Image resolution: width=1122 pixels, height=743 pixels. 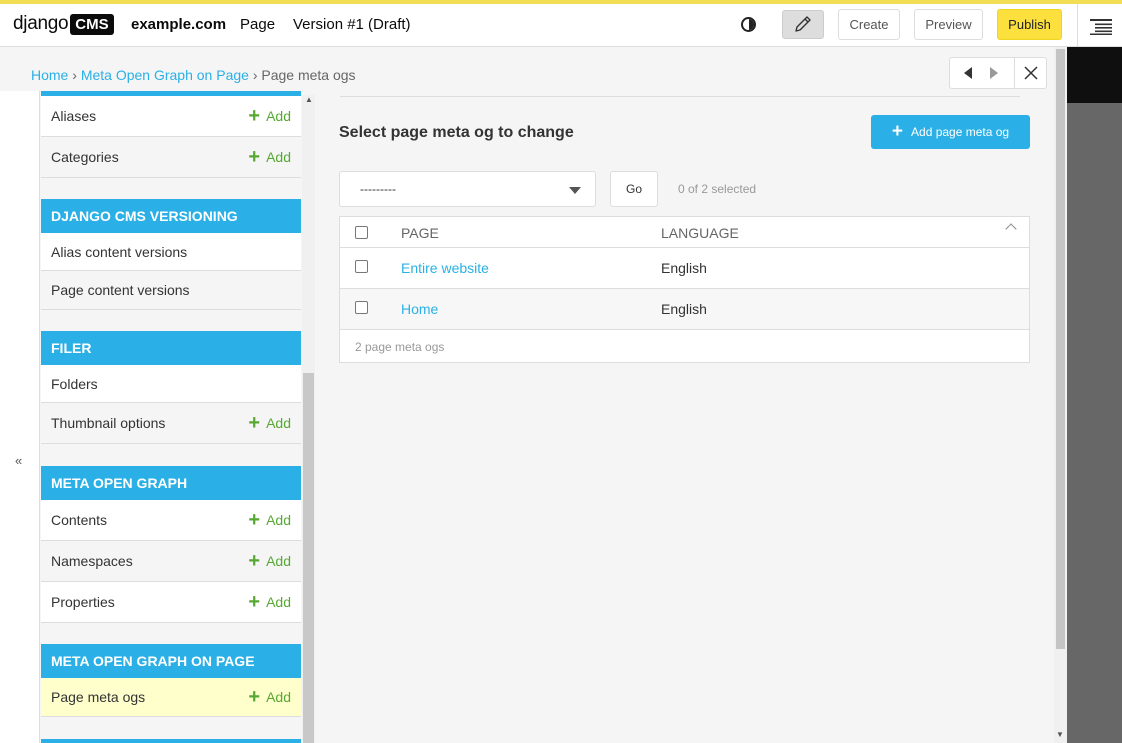 What do you see at coordinates (1060, 734) in the screenshot?
I see `scroll-down-arrow-icon: ▼` at bounding box center [1060, 734].